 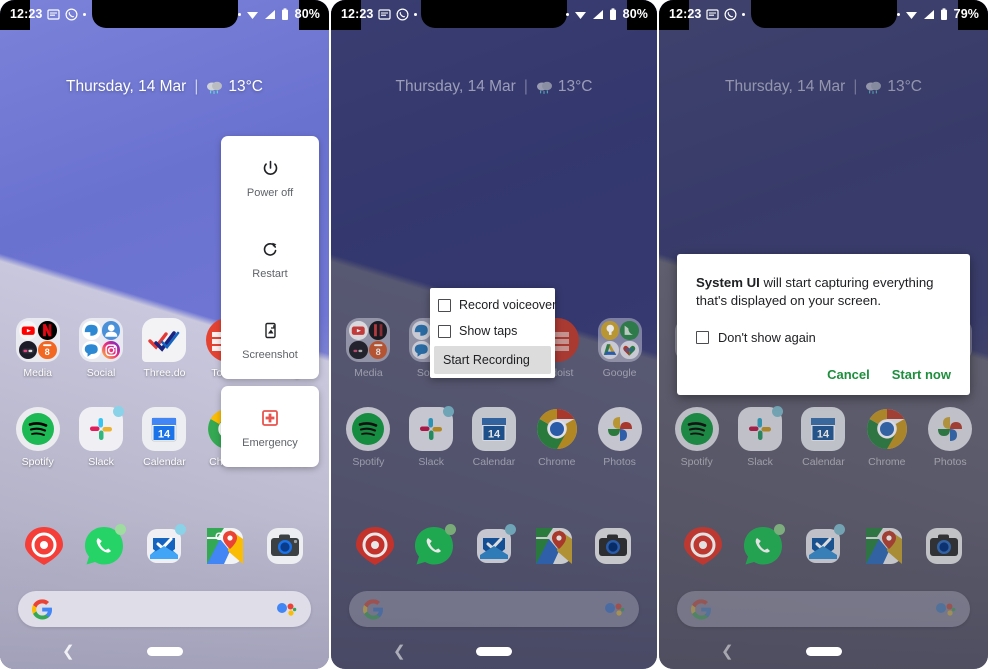 What do you see at coordinates (444, 331) in the screenshot?
I see `show-taps-checkbox` at bounding box center [444, 331].